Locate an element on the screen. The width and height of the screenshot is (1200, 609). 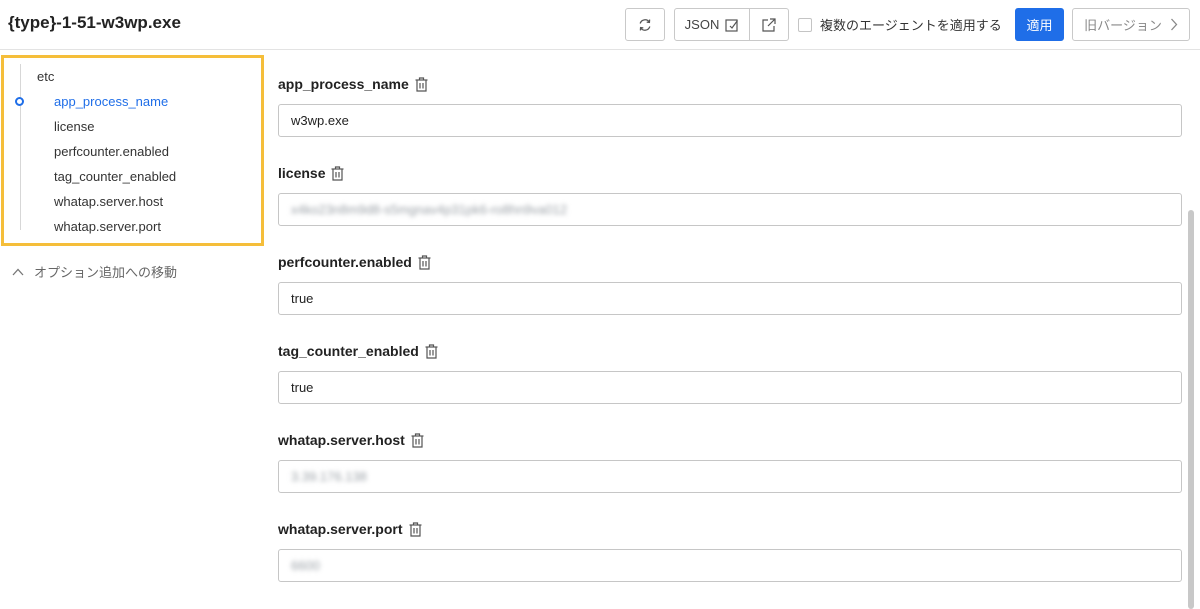
active-node-marker is located at coordinates (19, 101).